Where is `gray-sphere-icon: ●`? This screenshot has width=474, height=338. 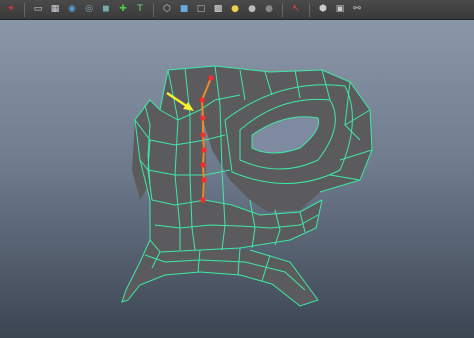
gray-sphere-icon: ● is located at coordinates (269, 10).